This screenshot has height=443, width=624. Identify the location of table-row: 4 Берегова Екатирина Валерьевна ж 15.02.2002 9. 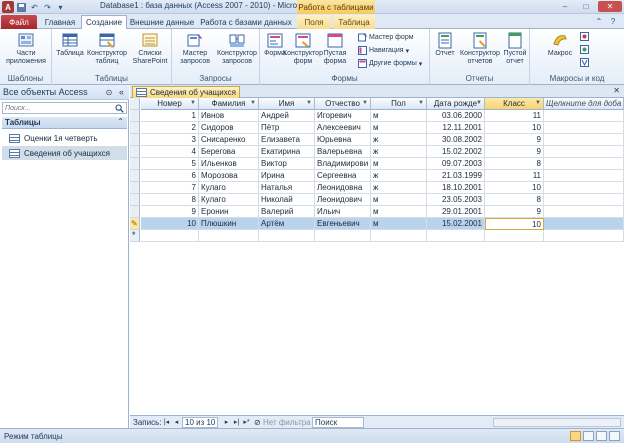
(377, 152).